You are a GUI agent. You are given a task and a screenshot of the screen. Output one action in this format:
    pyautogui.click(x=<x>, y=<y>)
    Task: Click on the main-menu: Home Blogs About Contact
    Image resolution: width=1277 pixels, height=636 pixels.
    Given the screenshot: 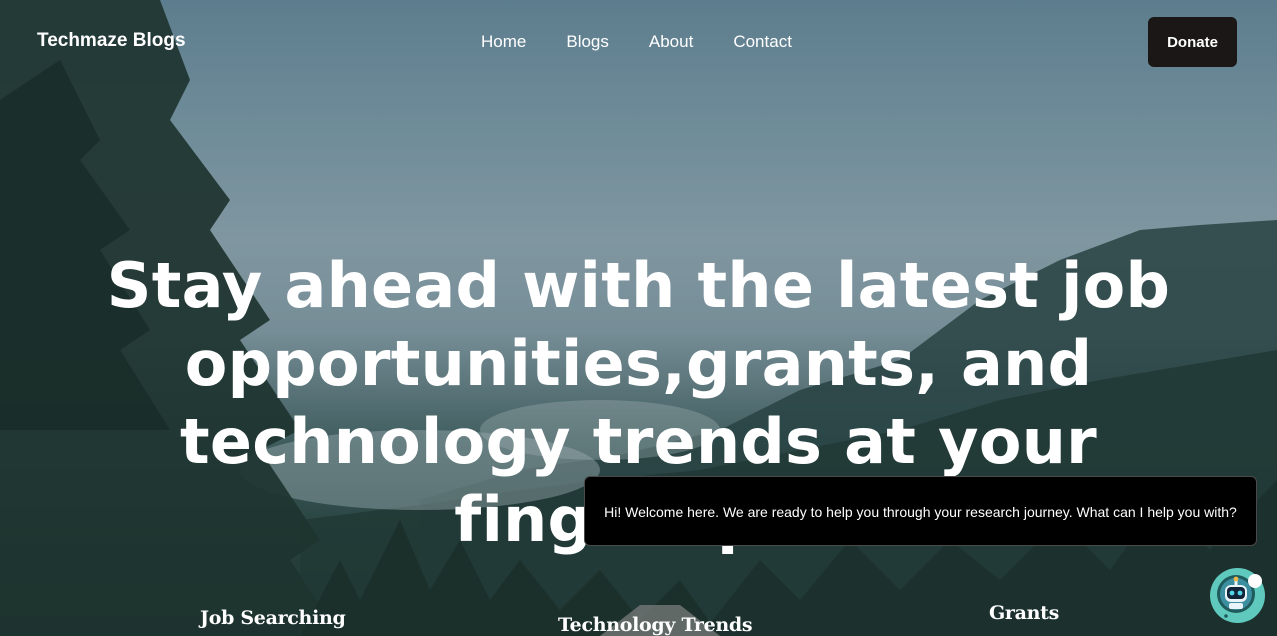 What is the action you would take?
    pyautogui.click(x=656, y=42)
    